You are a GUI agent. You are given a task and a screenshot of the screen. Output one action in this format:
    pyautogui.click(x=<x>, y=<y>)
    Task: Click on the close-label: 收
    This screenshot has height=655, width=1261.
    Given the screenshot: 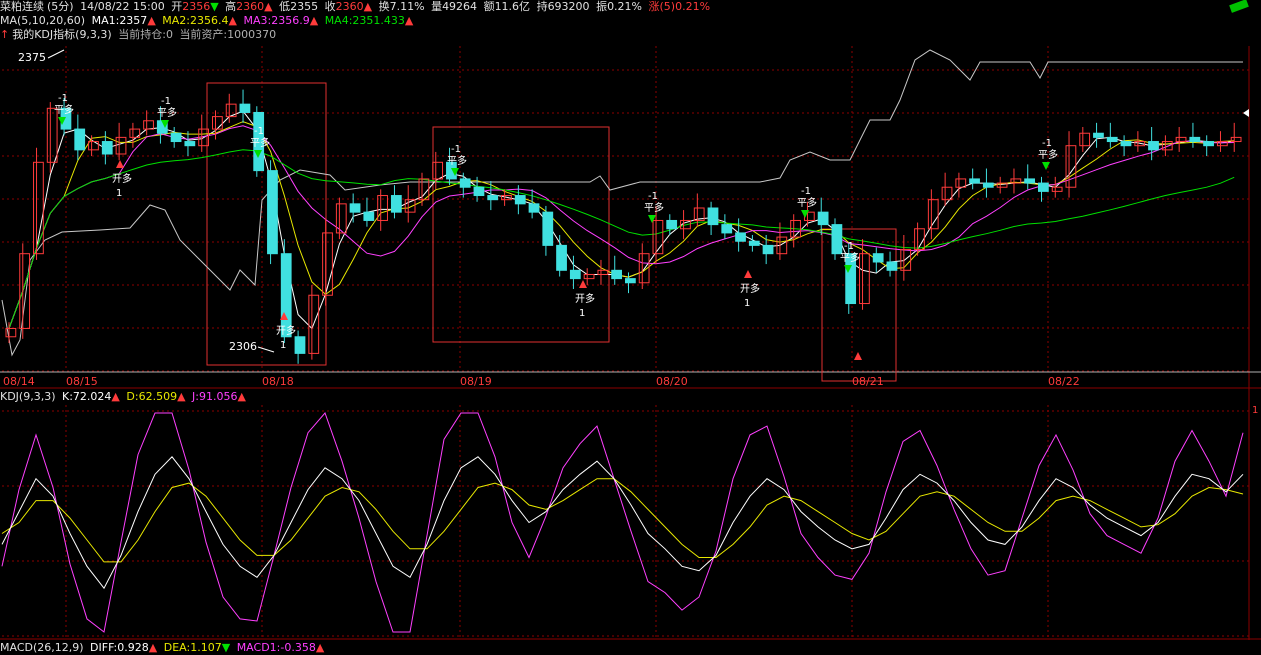 What is the action you would take?
    pyautogui.click(x=330, y=6)
    